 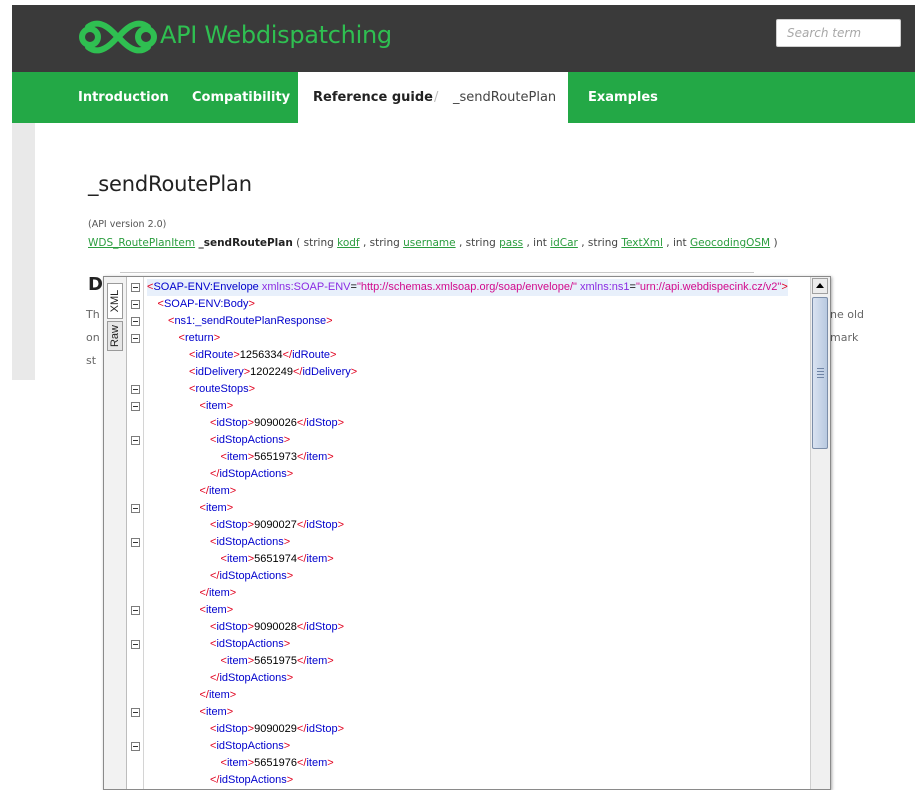 What do you see at coordinates (277, 627) in the screenshot?
I see `xml-line: <idStop>9090028</idStop>` at bounding box center [277, 627].